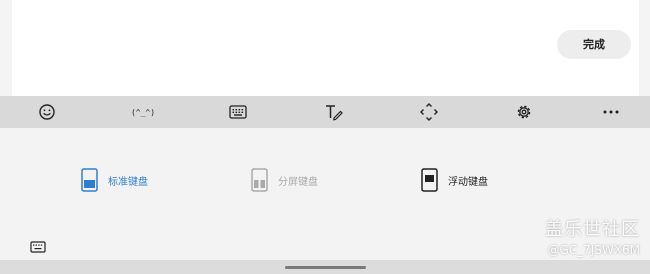 The image size is (650, 274). Describe the element at coordinates (89, 180) in the screenshot. I see `standard-keyboard-icon` at that location.